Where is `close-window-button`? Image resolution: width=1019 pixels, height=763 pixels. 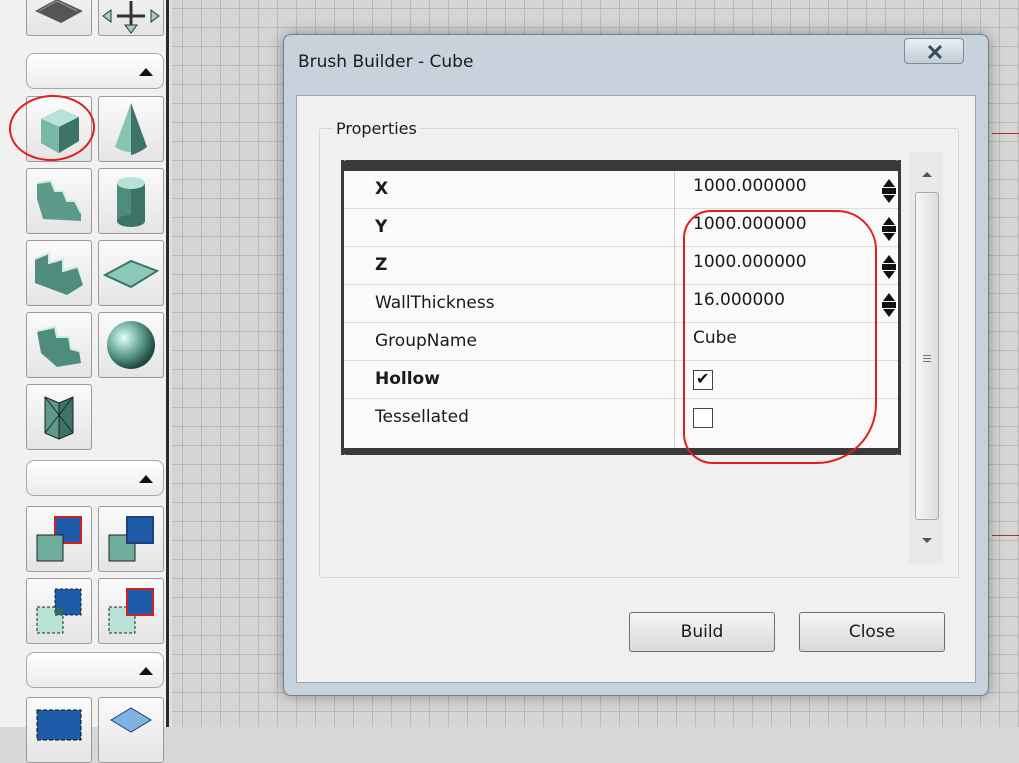
close-window-button is located at coordinates (934, 51).